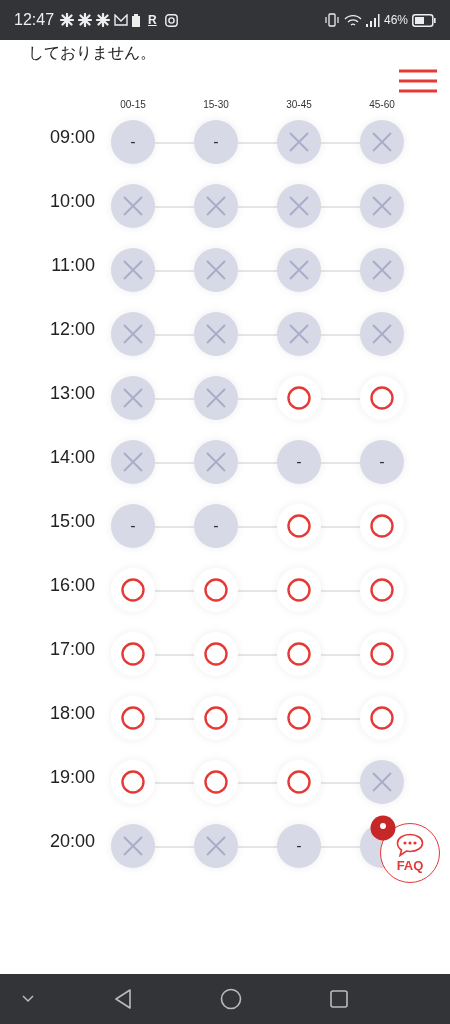 This screenshot has width=450, height=1024. Describe the element at coordinates (339, 999) in the screenshot. I see `recent-apps-icon` at that location.